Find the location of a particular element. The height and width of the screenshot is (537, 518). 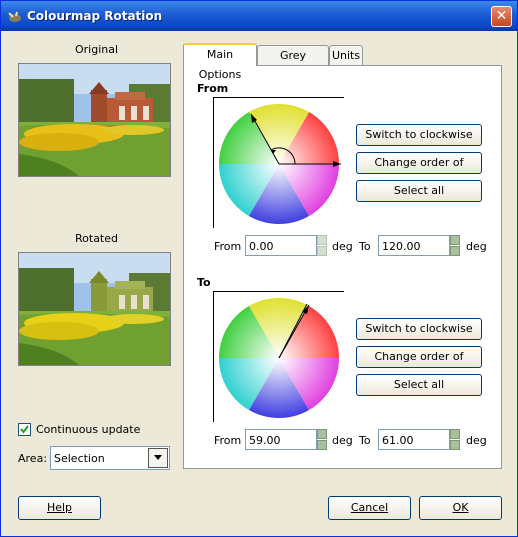

rotated-preview-image is located at coordinates (94, 309).